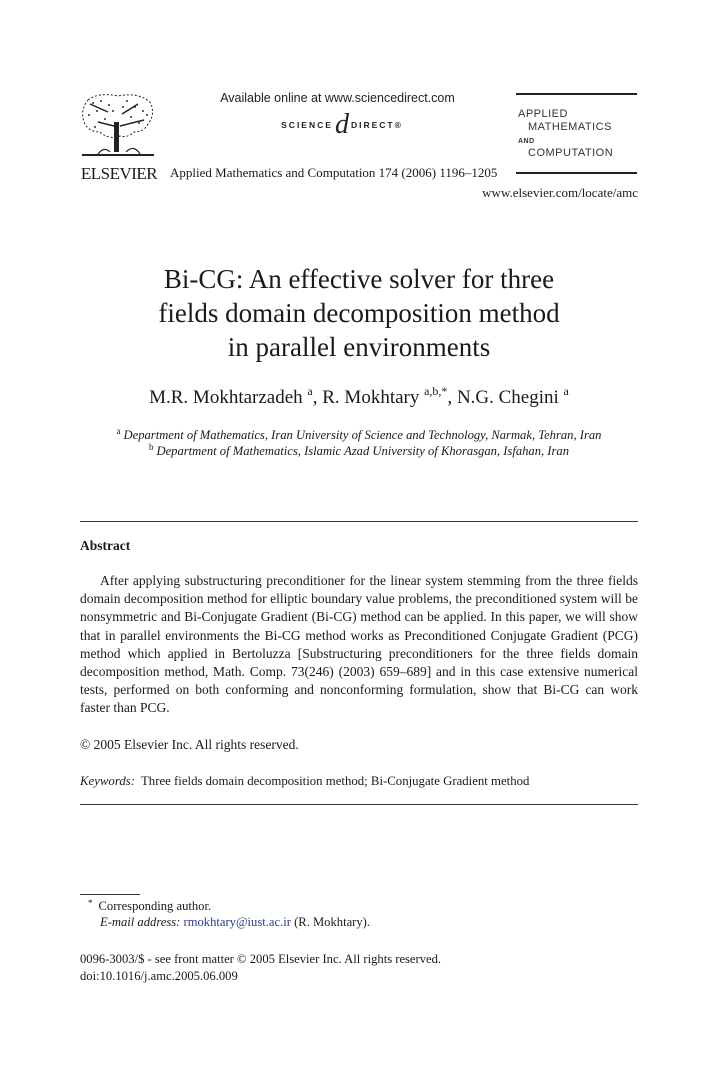  I want to click on sciencedirect-logo: SCIENCE d DIRECT®, so click(342, 125).